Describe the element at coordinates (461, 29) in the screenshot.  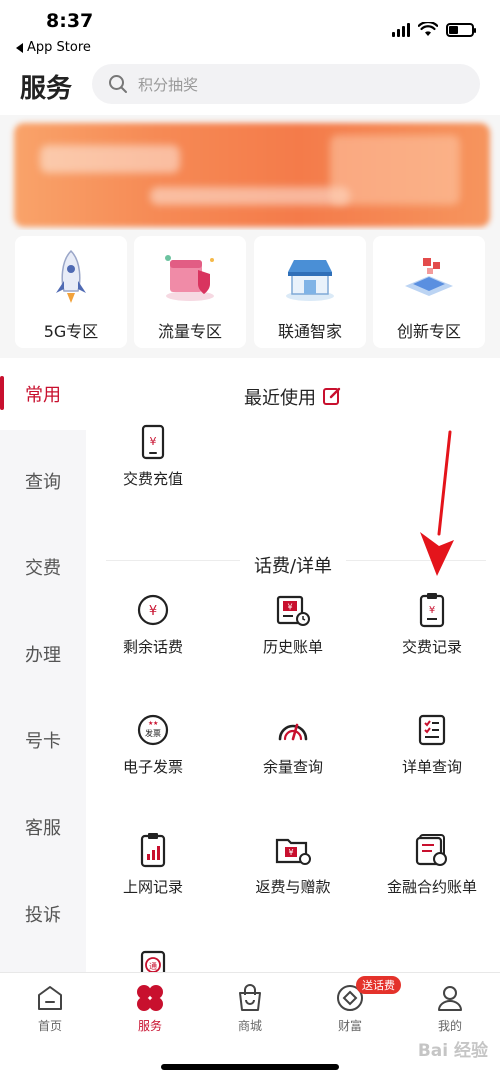
I see `battery-icon` at that location.